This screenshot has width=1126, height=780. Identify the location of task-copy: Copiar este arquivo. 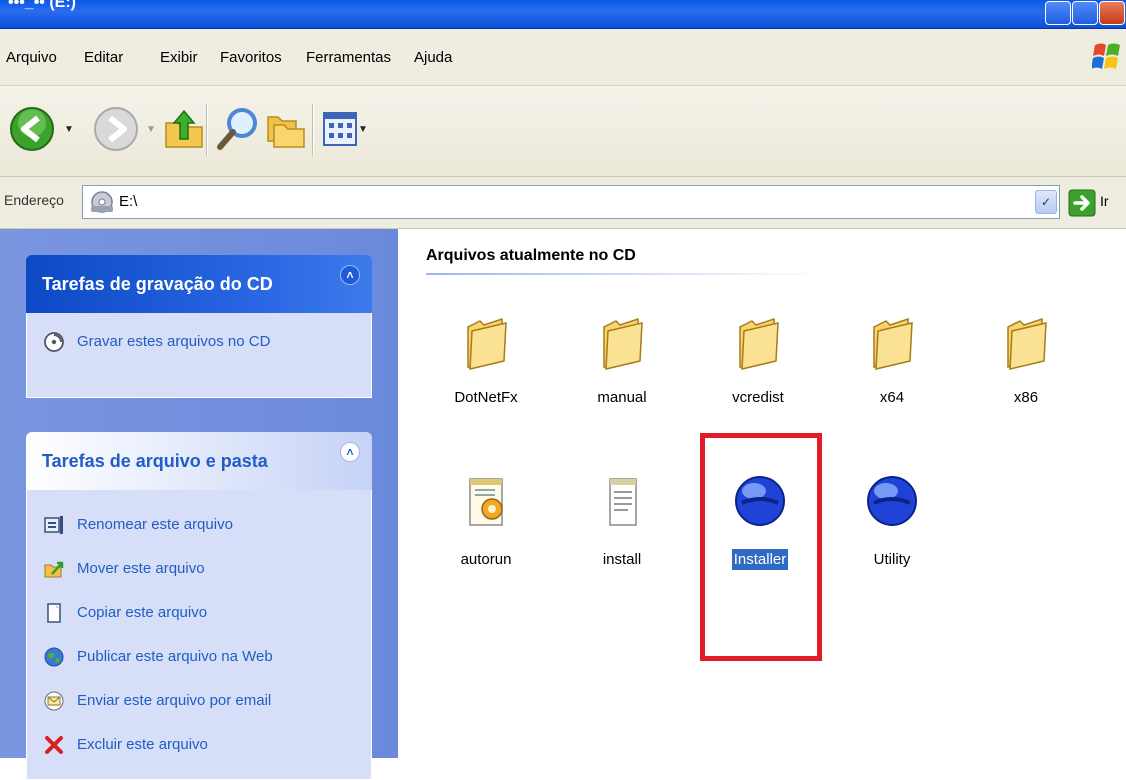
(199, 614).